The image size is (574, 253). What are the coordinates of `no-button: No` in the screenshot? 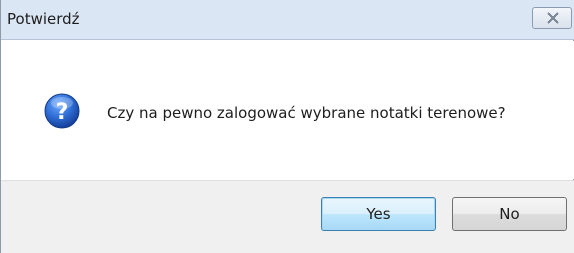 It's located at (509, 214).